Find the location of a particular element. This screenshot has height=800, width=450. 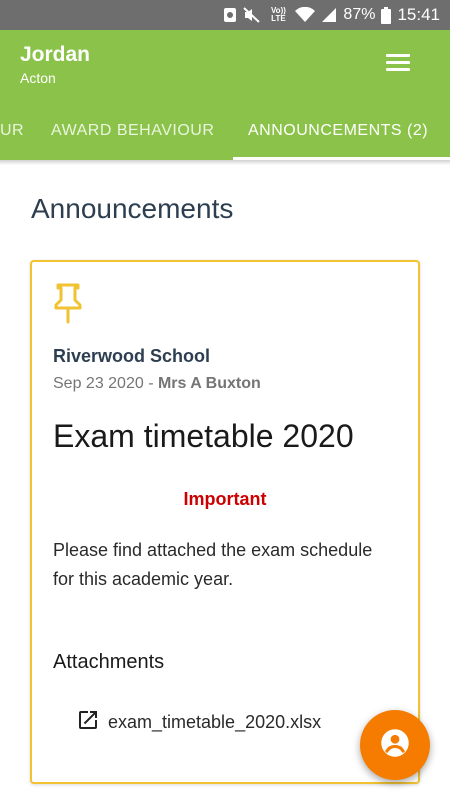

battery-icon is located at coordinates (386, 15).